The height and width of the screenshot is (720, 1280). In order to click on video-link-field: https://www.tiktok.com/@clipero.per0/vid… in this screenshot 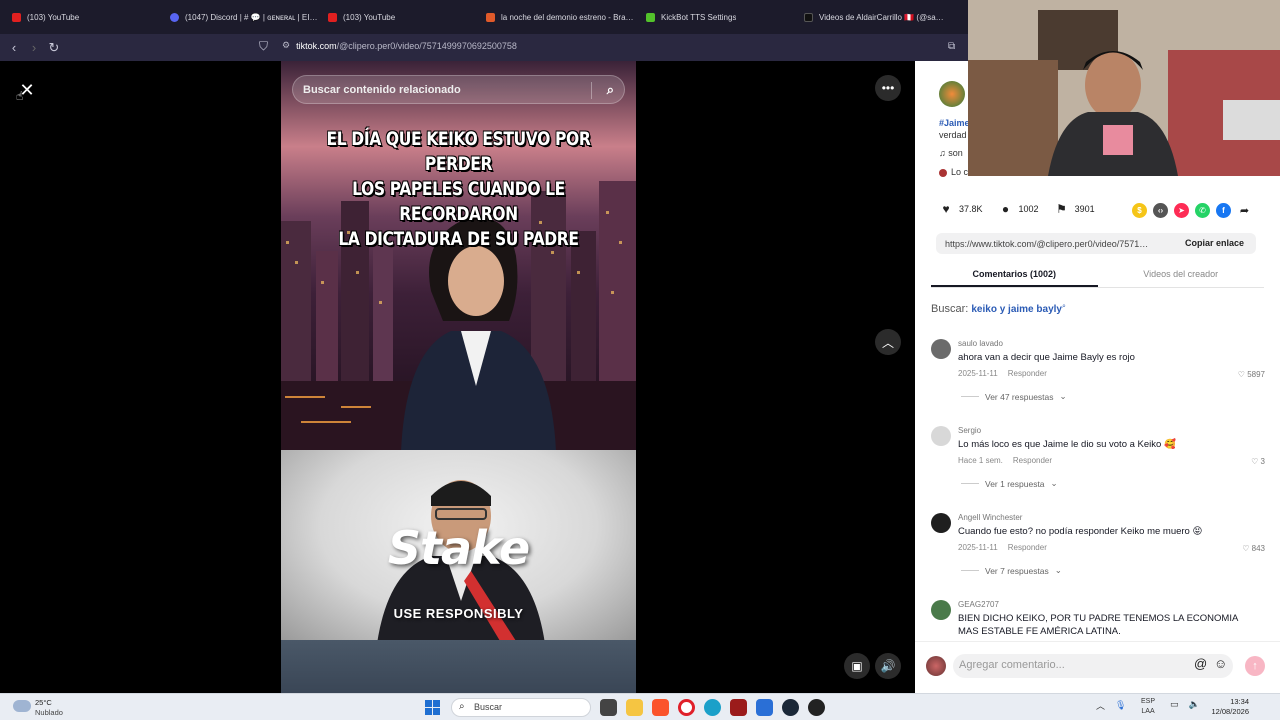, I will do `click(1096, 243)`.